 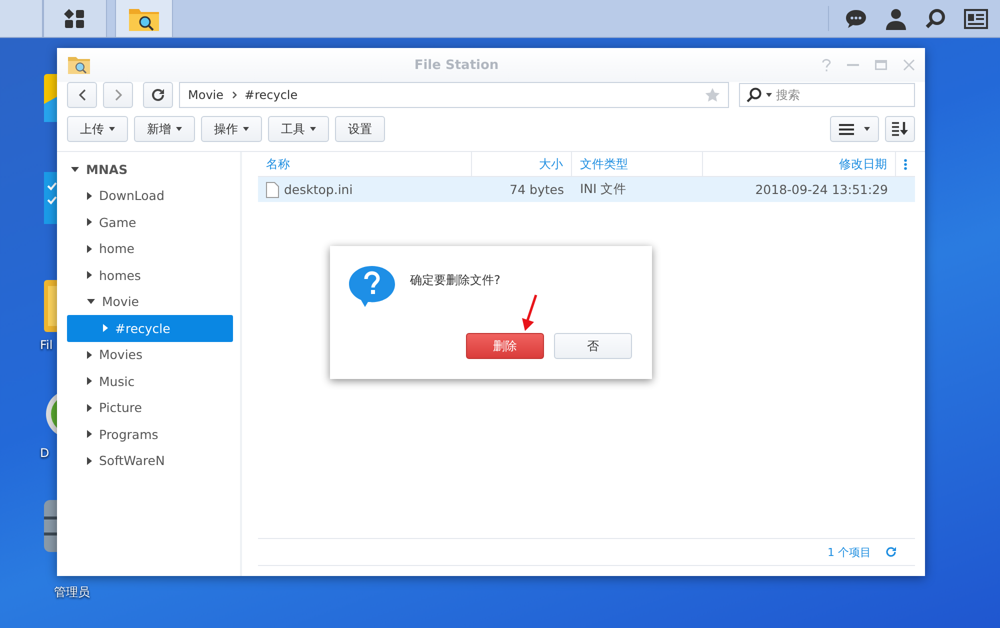 I want to click on folder-tree-item: Movies, so click(x=150, y=355).